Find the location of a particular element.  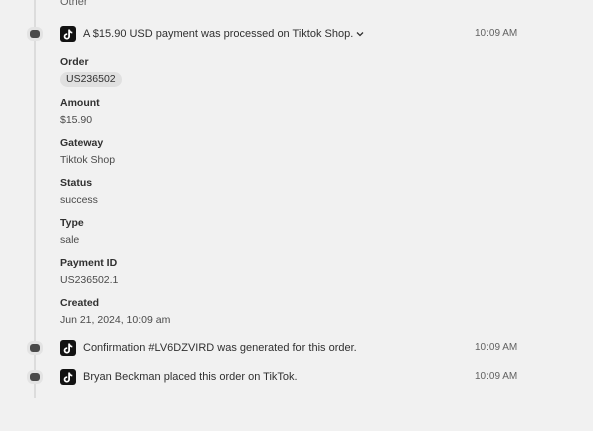

field-value: Jun 21, 2024, 10:09 am is located at coordinates (115, 320).